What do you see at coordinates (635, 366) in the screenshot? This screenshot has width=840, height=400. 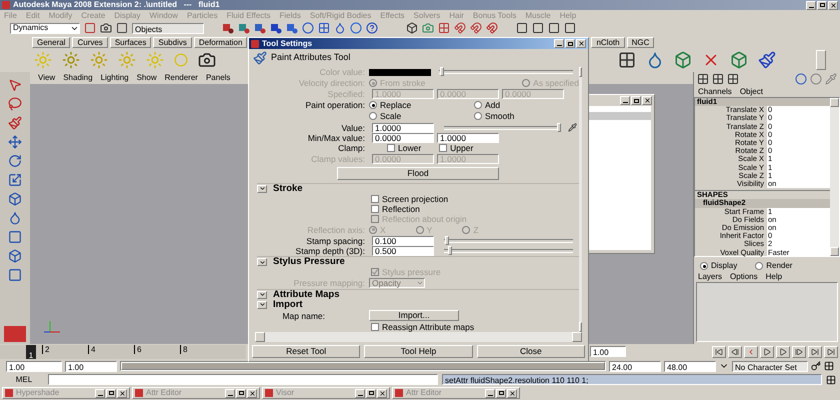 I see `range-end-field: 24.00` at bounding box center [635, 366].